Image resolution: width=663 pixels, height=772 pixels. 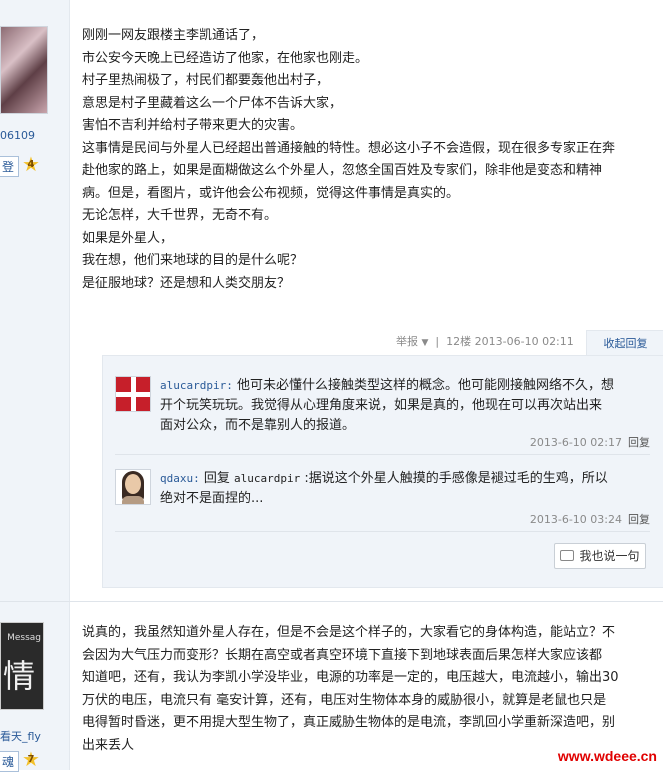 What do you see at coordinates (575, 442) in the screenshot?
I see `reply-time: 2013-6-10 02:17` at bounding box center [575, 442].